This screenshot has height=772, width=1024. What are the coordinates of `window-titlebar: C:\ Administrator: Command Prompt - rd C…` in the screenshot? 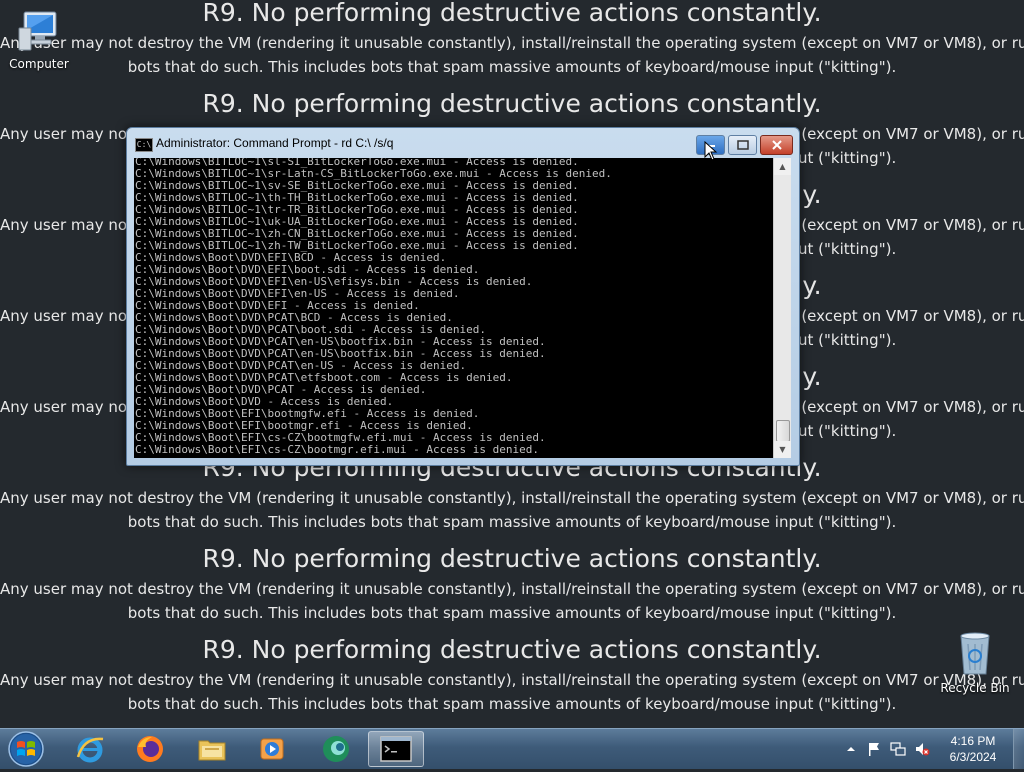 It's located at (463, 143).